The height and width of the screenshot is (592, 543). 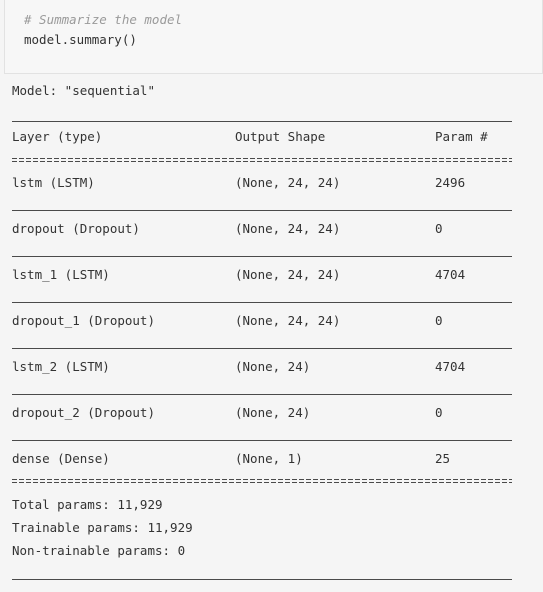 What do you see at coordinates (262, 579) in the screenshot?
I see `table-bottom-rule` at bounding box center [262, 579].